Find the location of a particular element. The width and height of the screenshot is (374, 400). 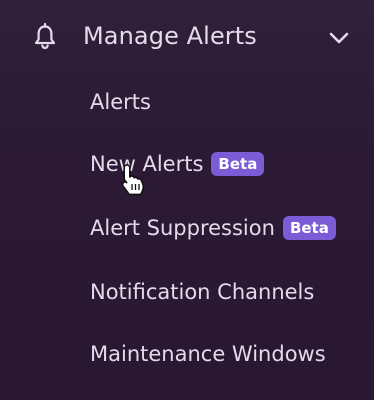

submenu-item-label: Alert Suppression is located at coordinates (182, 228).